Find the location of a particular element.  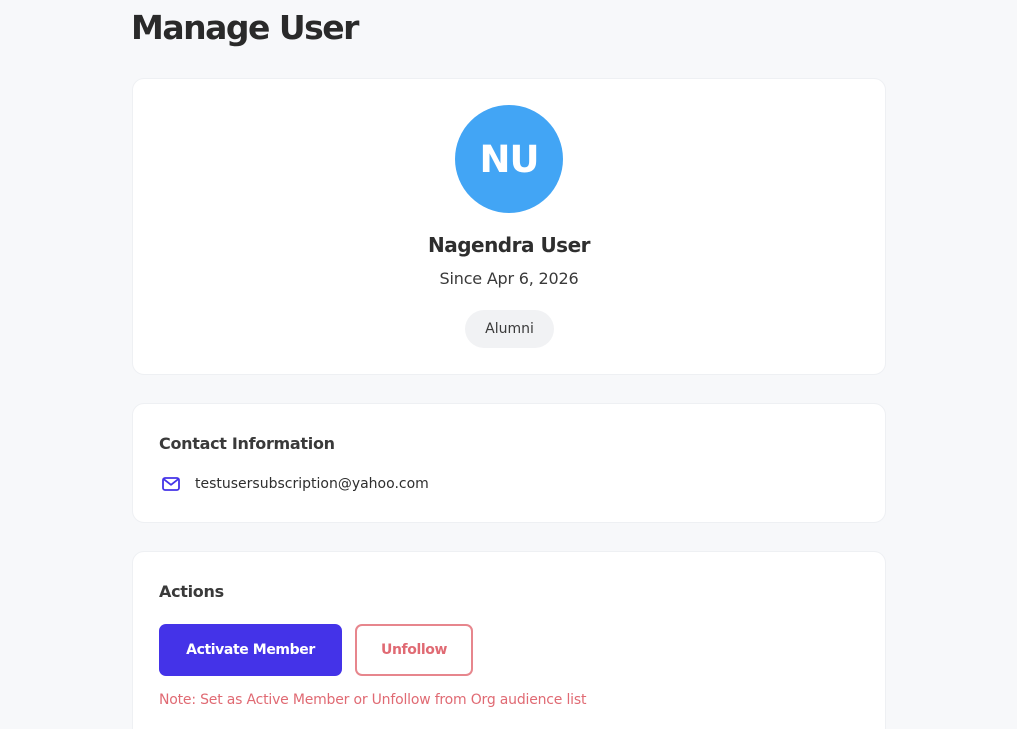

avatar: NU is located at coordinates (509, 159).